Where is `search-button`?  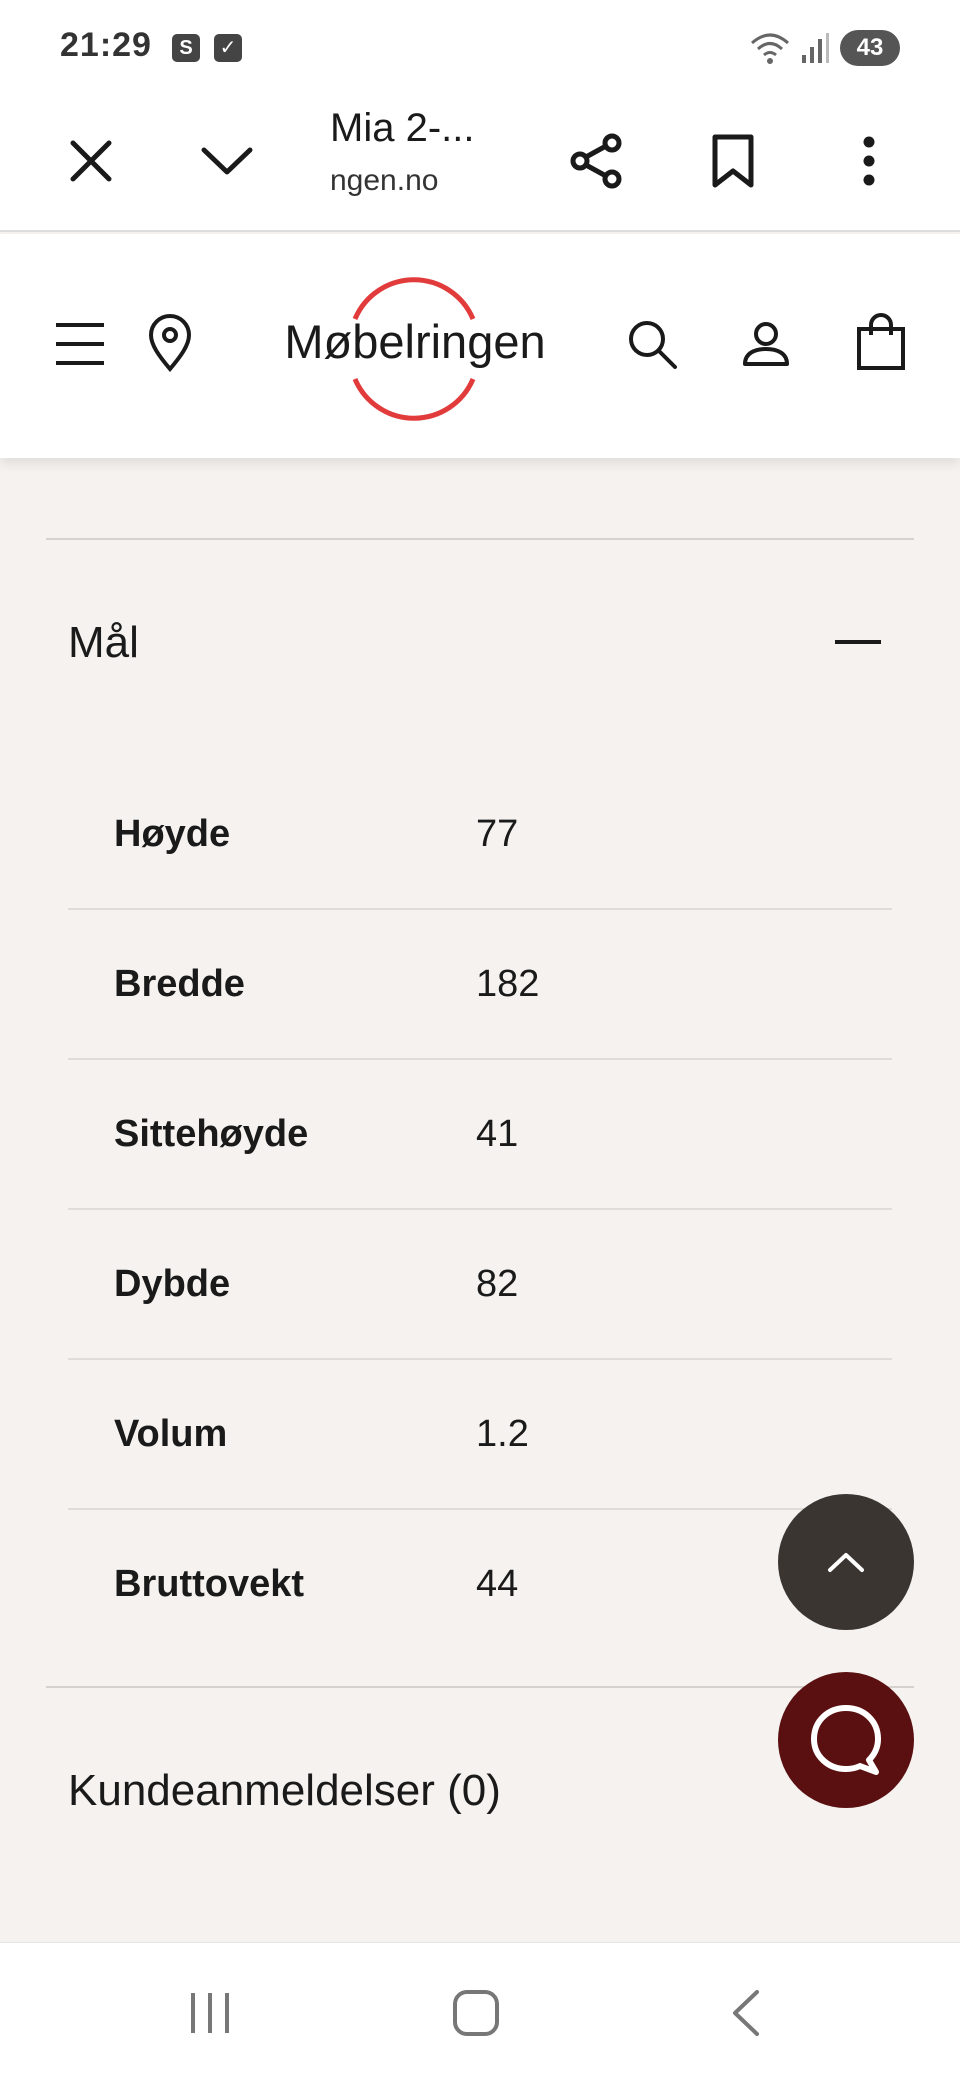 search-button is located at coordinates (652, 344).